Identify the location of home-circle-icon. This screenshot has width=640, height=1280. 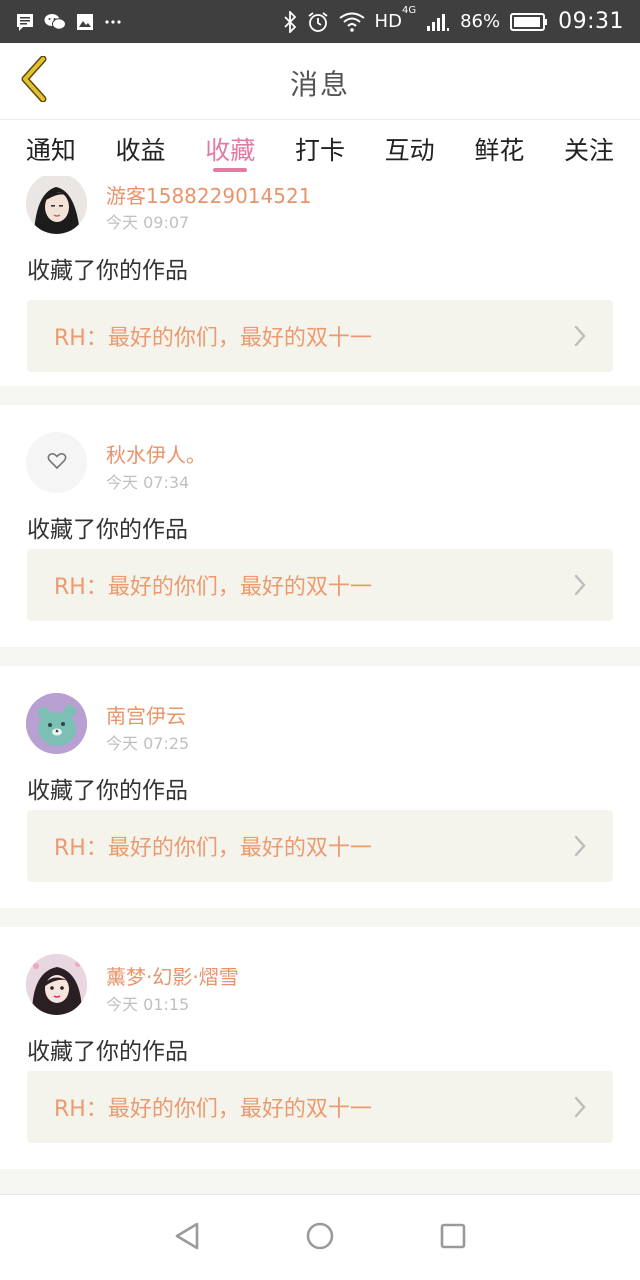
(320, 1238).